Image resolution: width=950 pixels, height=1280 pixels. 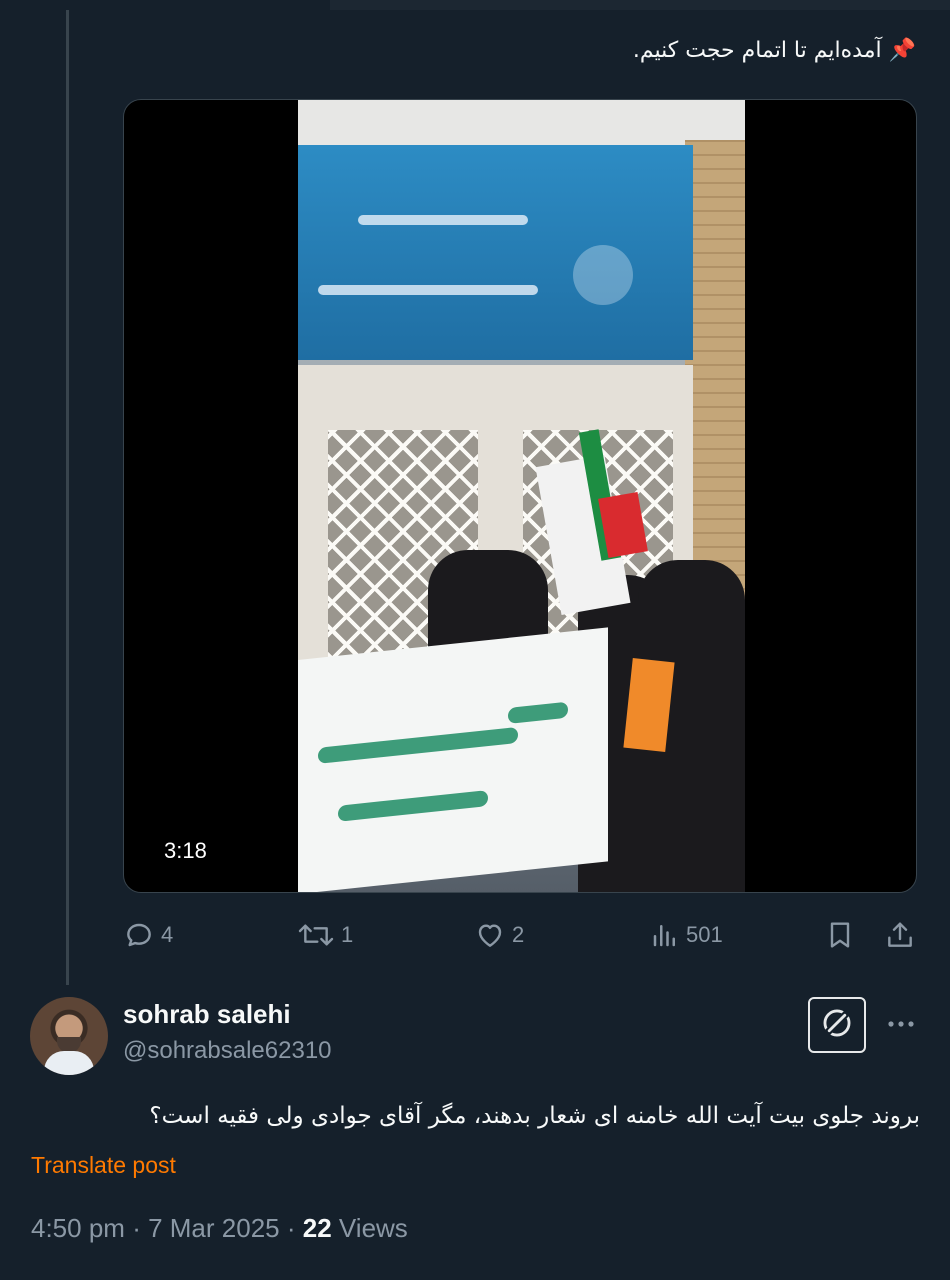 I want to click on post-text: 📌 آمده‌ایم تا اتمام حجت کنیم., so click(x=774, y=50).